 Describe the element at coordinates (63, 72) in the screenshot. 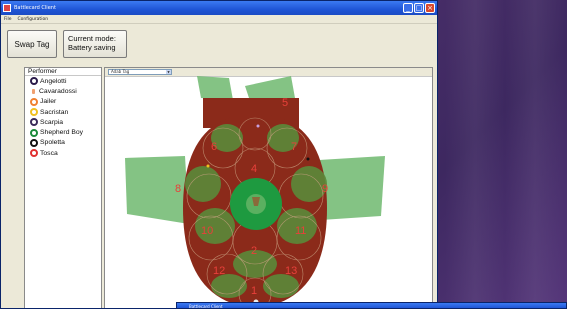

I see `performer-header: Performer` at that location.